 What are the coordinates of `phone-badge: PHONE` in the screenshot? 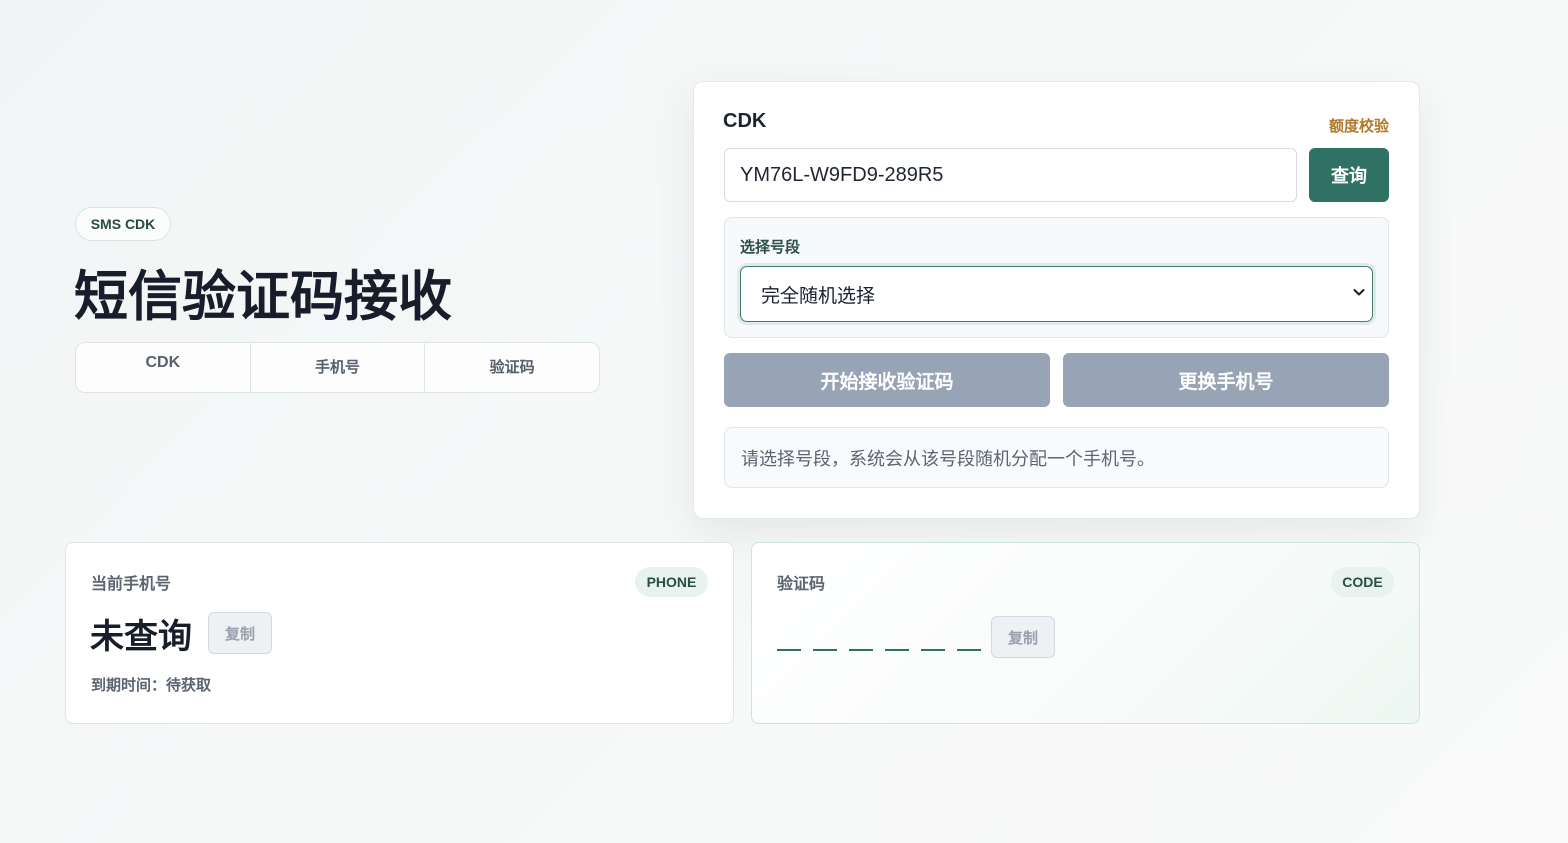 It's located at (671, 582).